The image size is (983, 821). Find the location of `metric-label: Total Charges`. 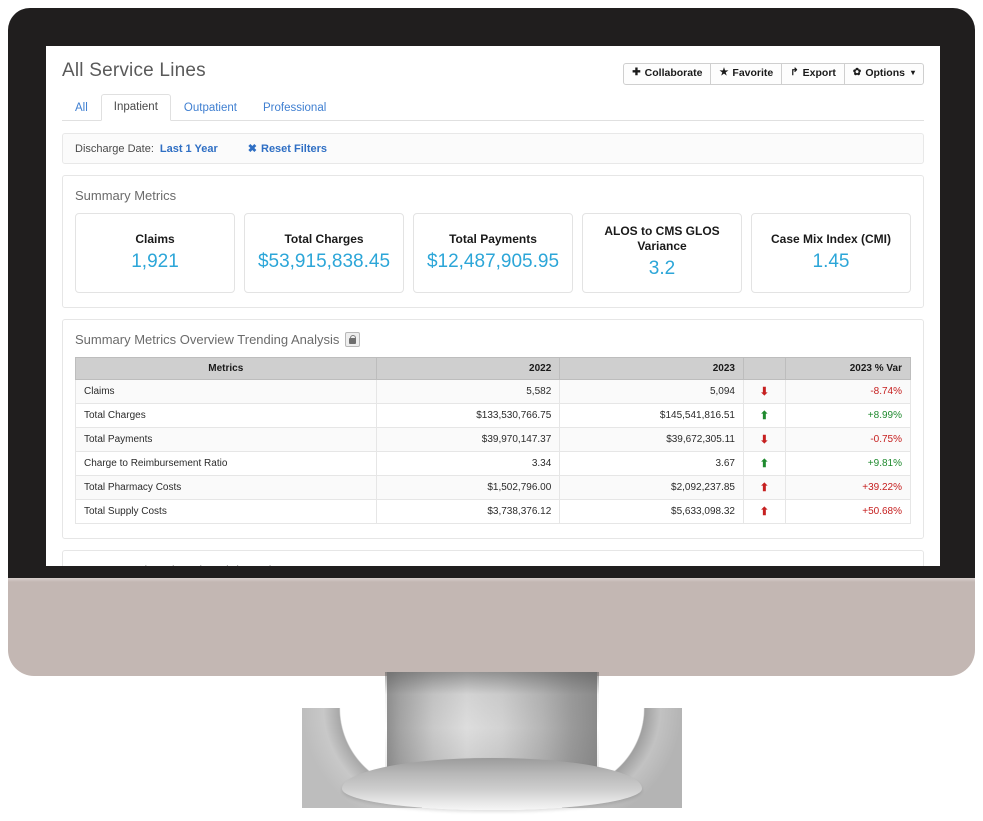

metric-label: Total Charges is located at coordinates (324, 238).